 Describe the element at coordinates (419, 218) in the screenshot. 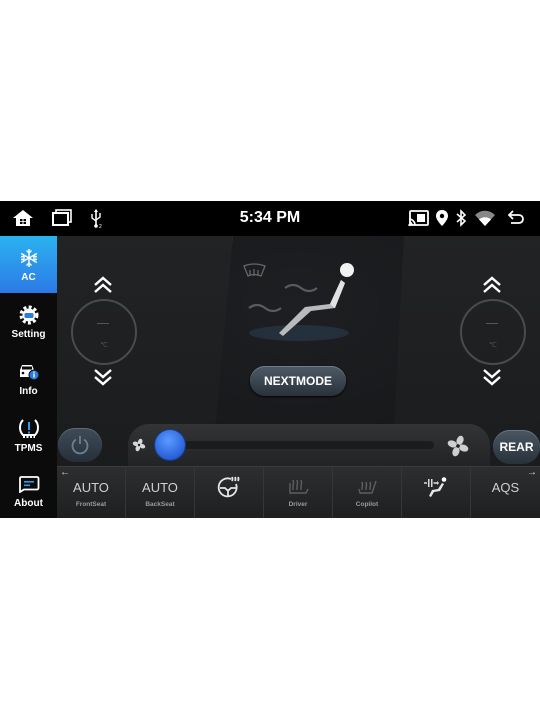

I see `cast-icon` at that location.